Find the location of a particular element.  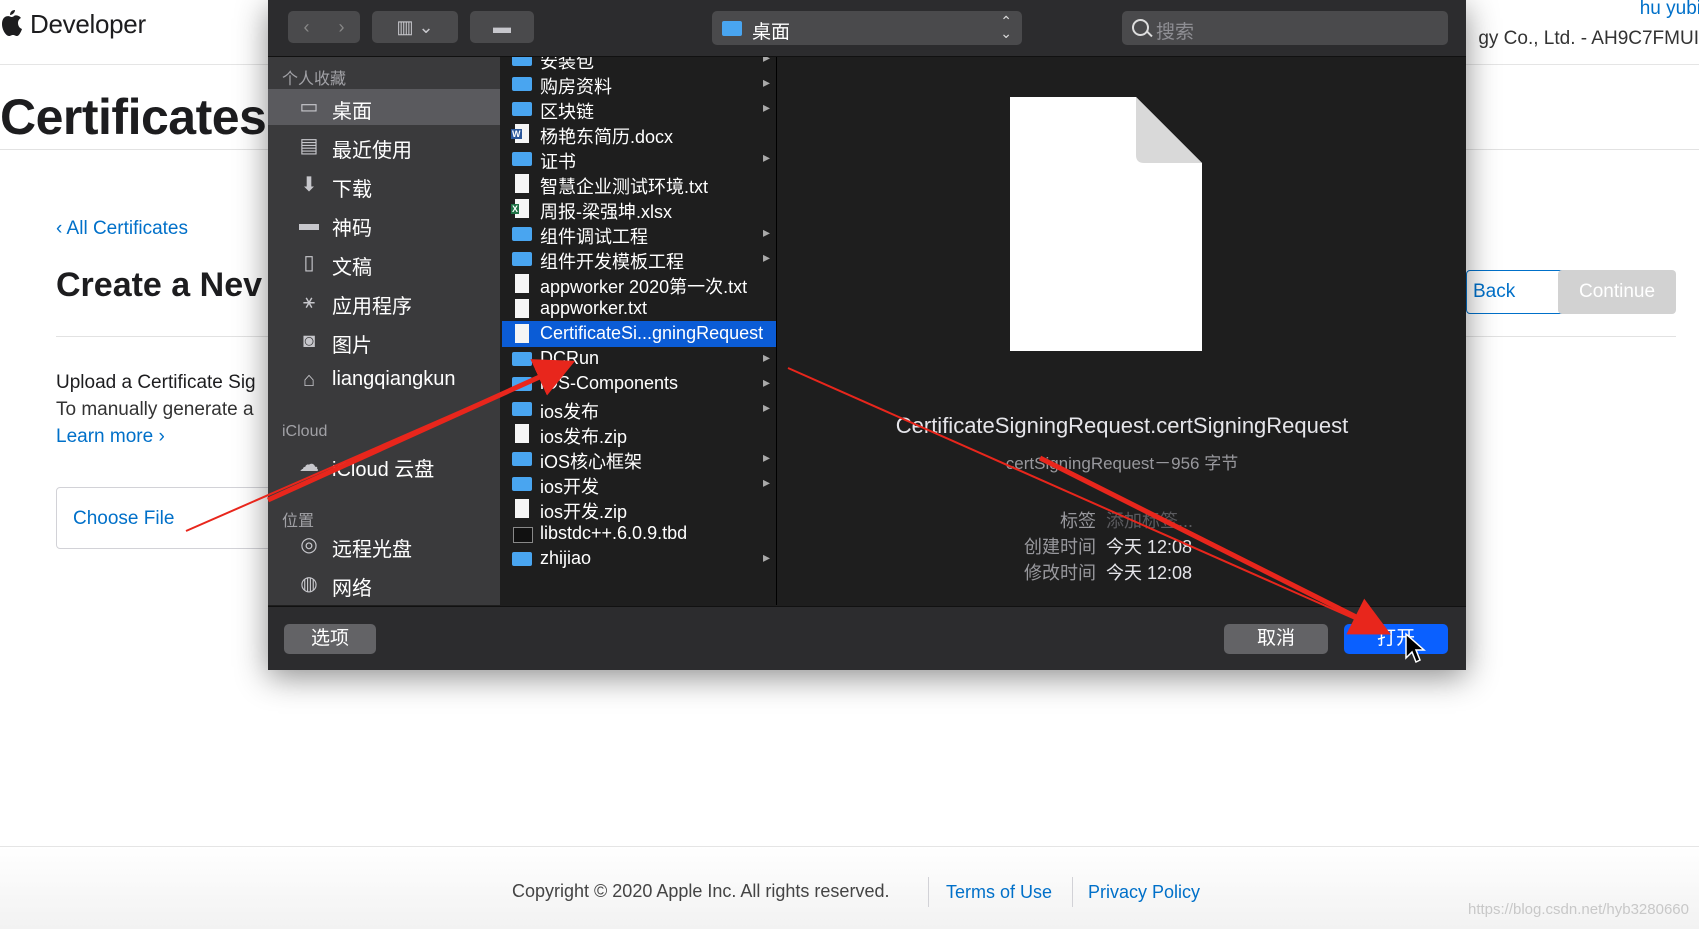

file-row: 智慧企业测试环境.txt is located at coordinates (639, 184).